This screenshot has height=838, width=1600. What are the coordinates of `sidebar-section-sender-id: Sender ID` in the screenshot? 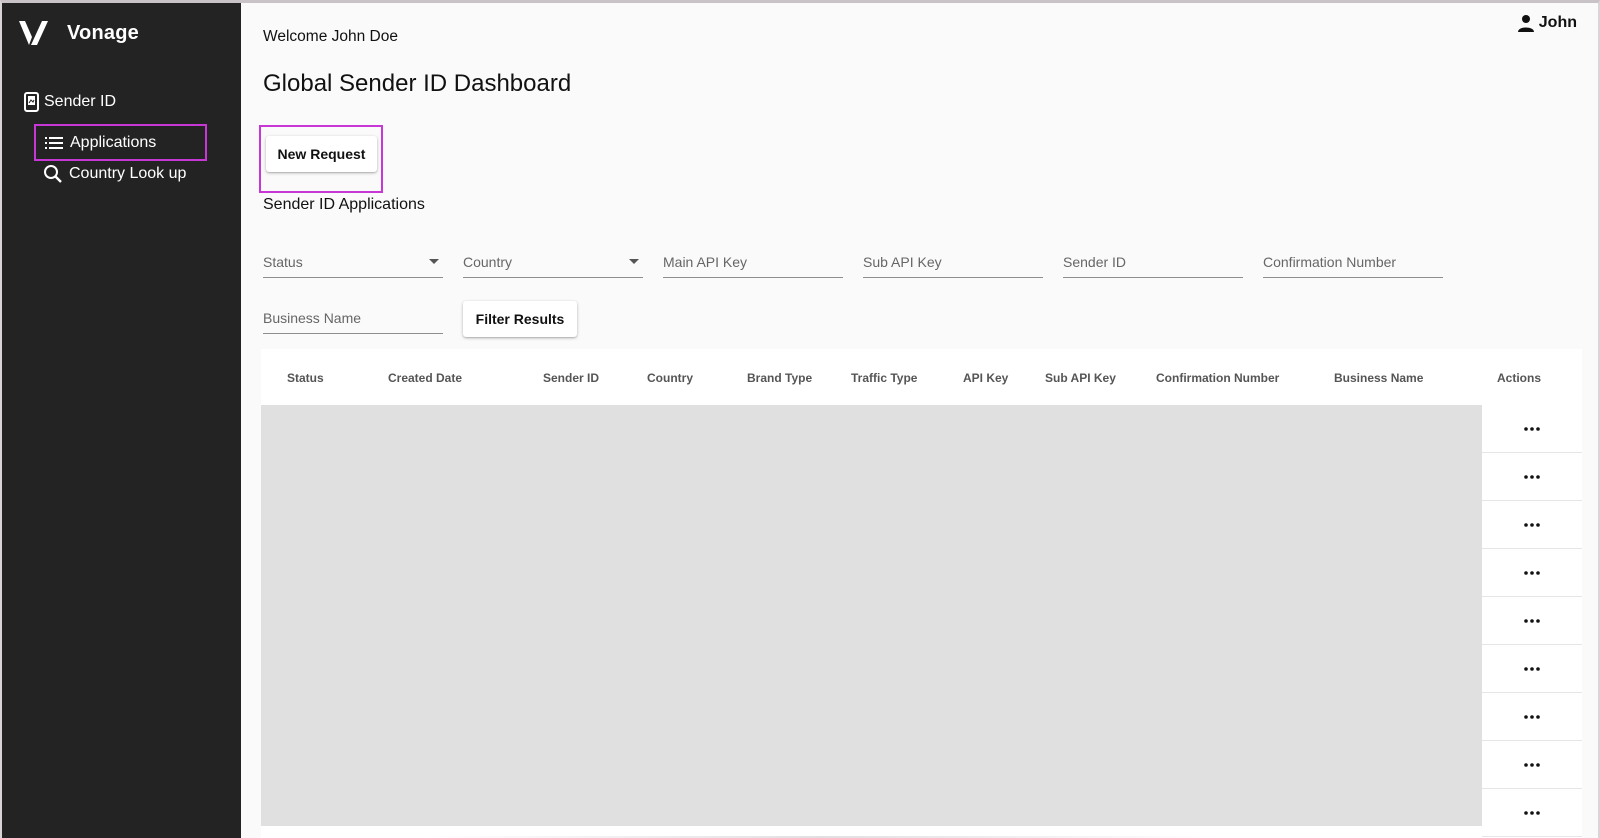 It's located at (70, 102).